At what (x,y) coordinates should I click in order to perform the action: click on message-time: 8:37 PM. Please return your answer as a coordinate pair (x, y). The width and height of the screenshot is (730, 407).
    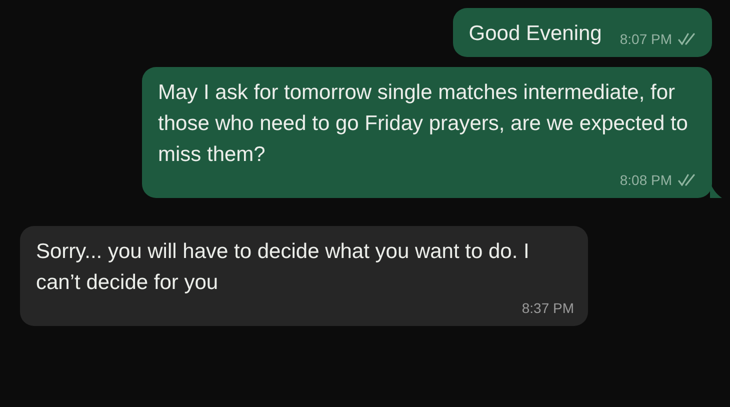
    Looking at the image, I should click on (548, 308).